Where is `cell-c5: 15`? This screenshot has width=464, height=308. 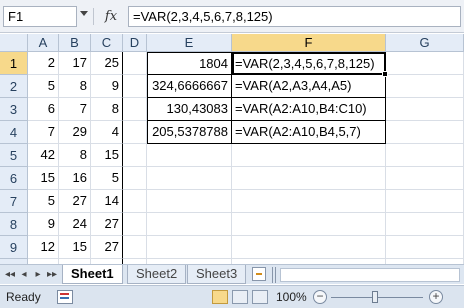
cell-c5: 15 is located at coordinates (107, 155).